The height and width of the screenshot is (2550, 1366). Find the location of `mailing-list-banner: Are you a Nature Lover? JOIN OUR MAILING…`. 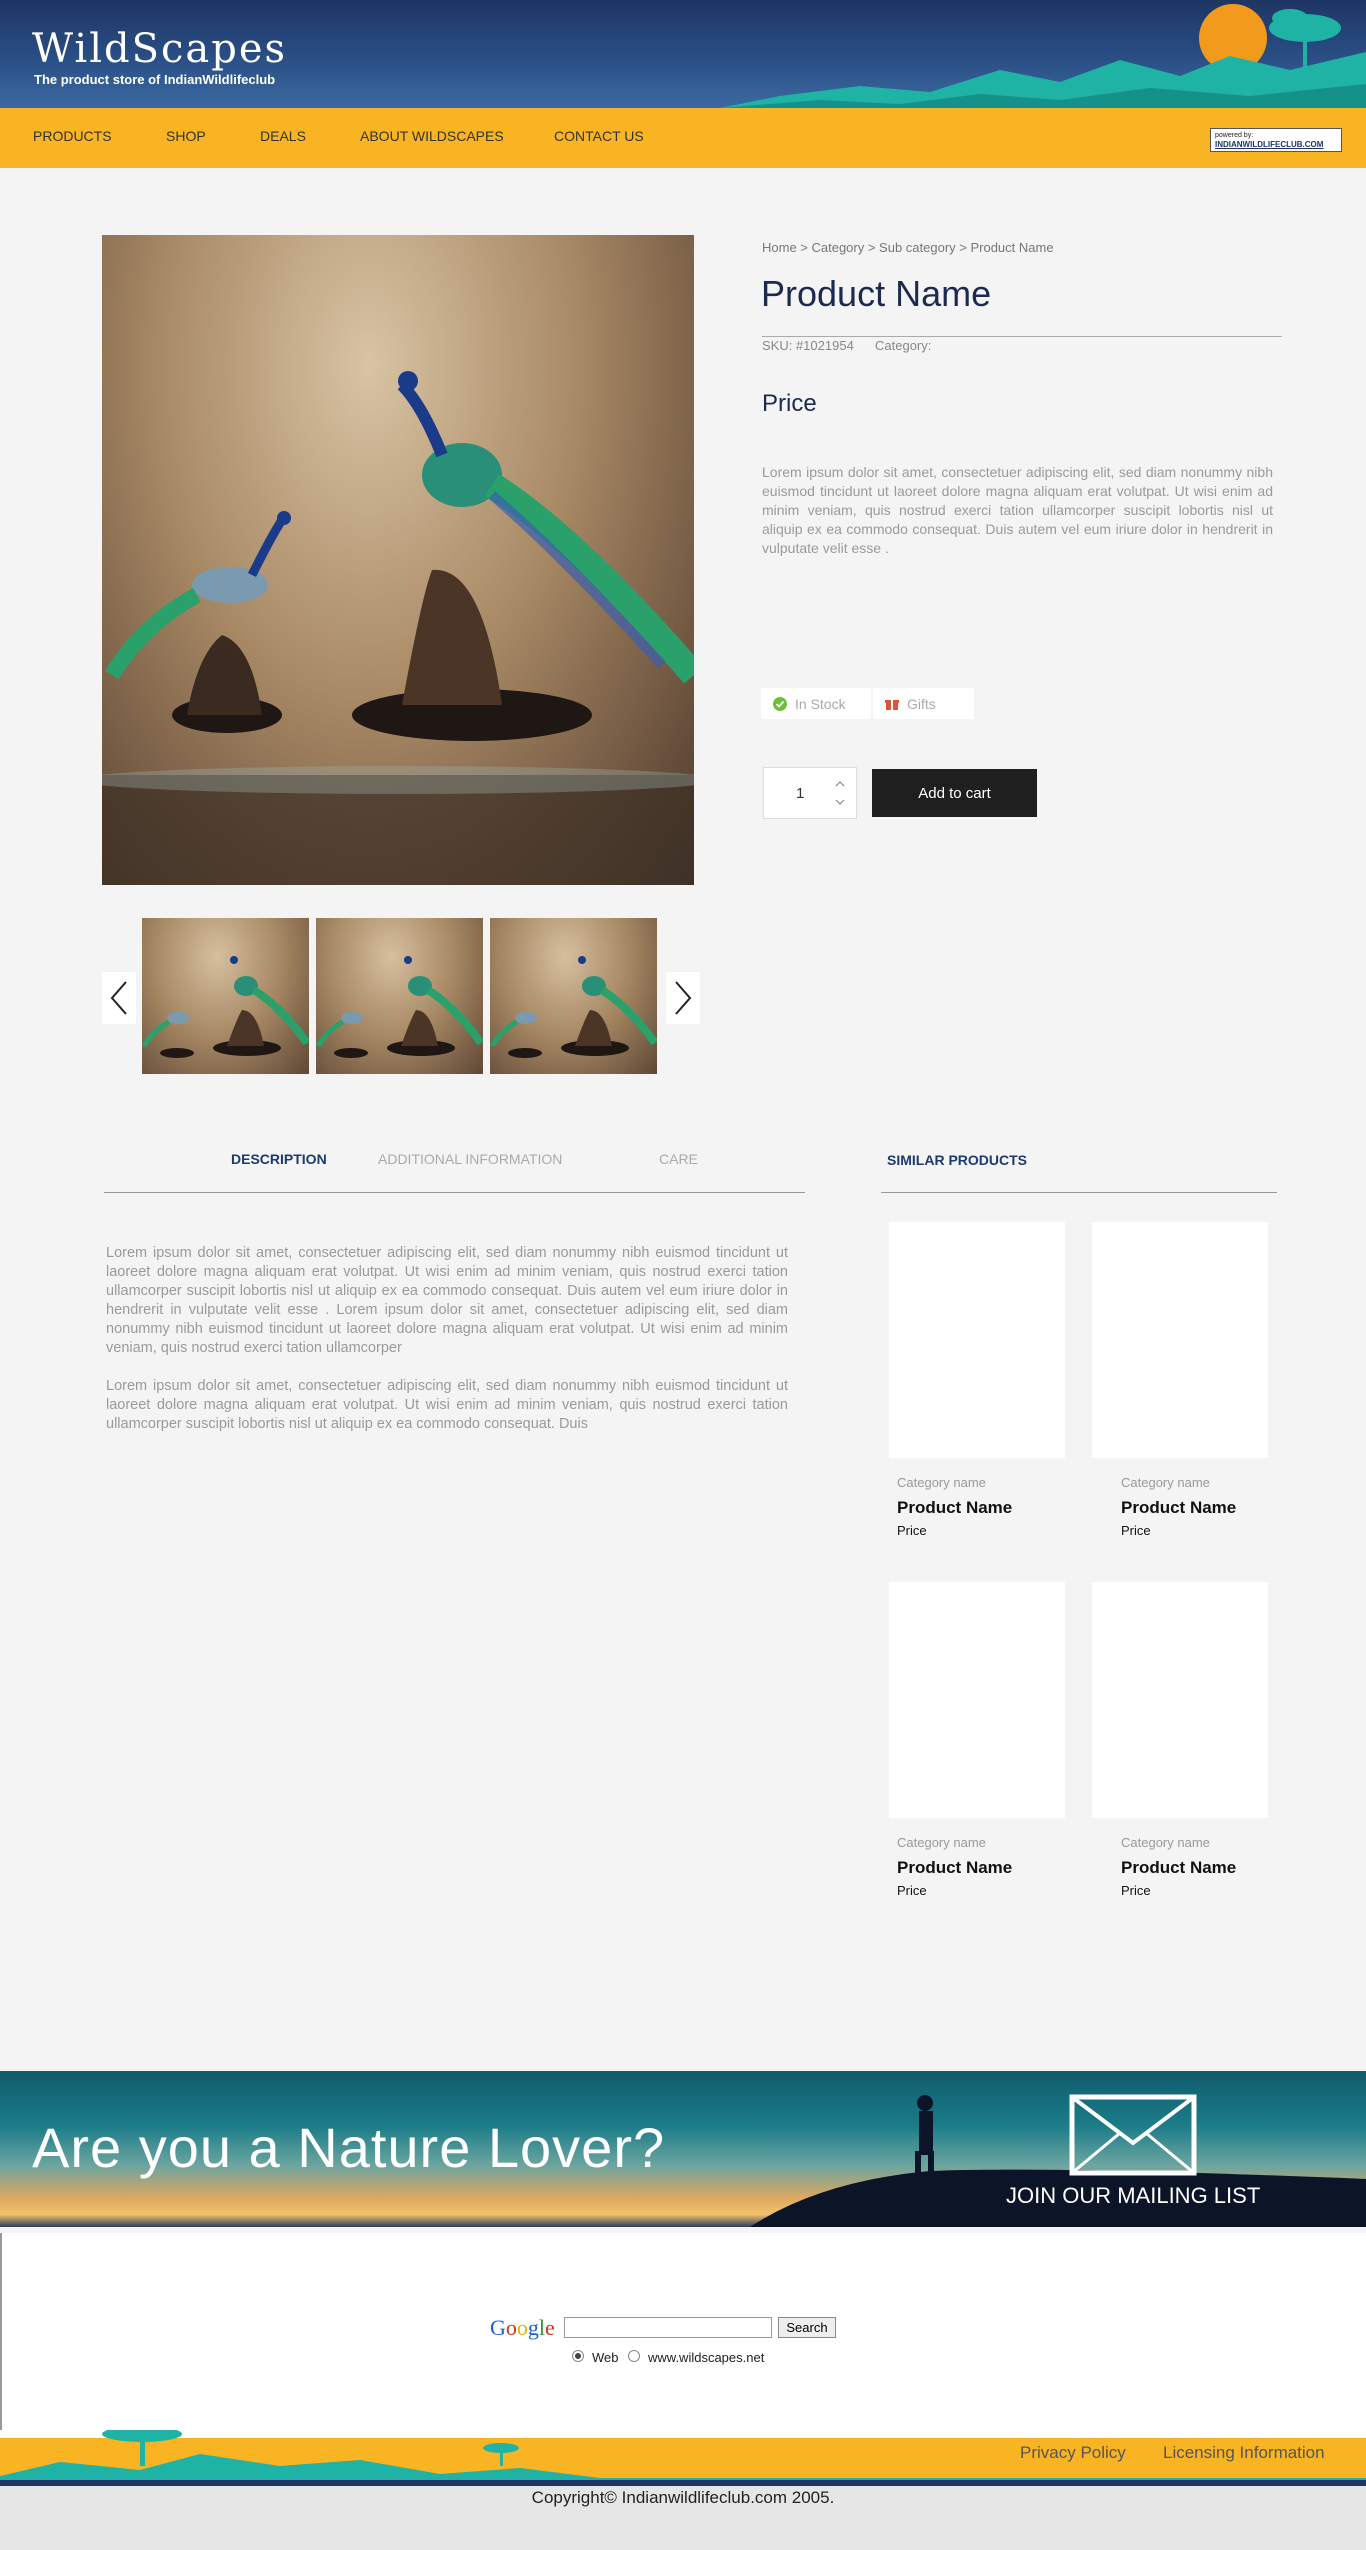

mailing-list-banner: Are you a Nature Lover? JOIN OUR MAILING… is located at coordinates (683, 2149).